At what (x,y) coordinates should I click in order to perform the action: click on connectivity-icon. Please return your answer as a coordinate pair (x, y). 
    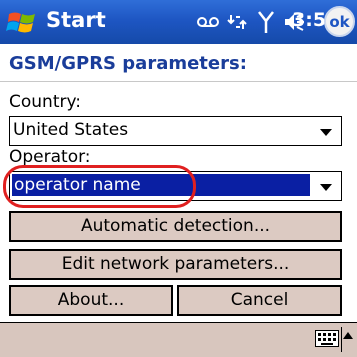
    Looking at the image, I should click on (238, 22).